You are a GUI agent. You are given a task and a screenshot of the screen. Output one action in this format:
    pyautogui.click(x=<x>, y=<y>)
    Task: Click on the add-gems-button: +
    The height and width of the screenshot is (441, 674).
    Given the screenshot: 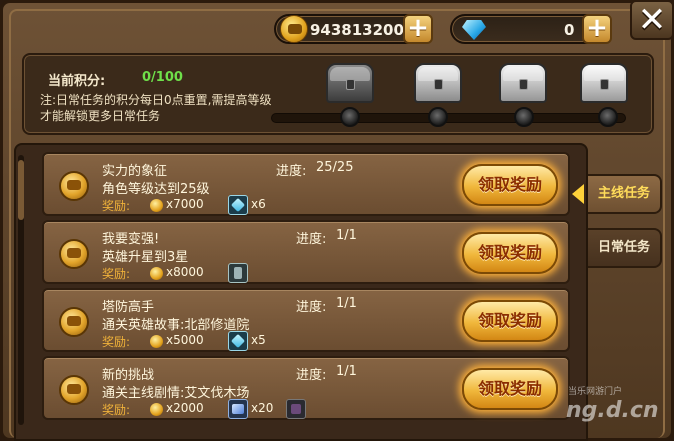 What is the action you would take?
    pyautogui.click(x=597, y=29)
    